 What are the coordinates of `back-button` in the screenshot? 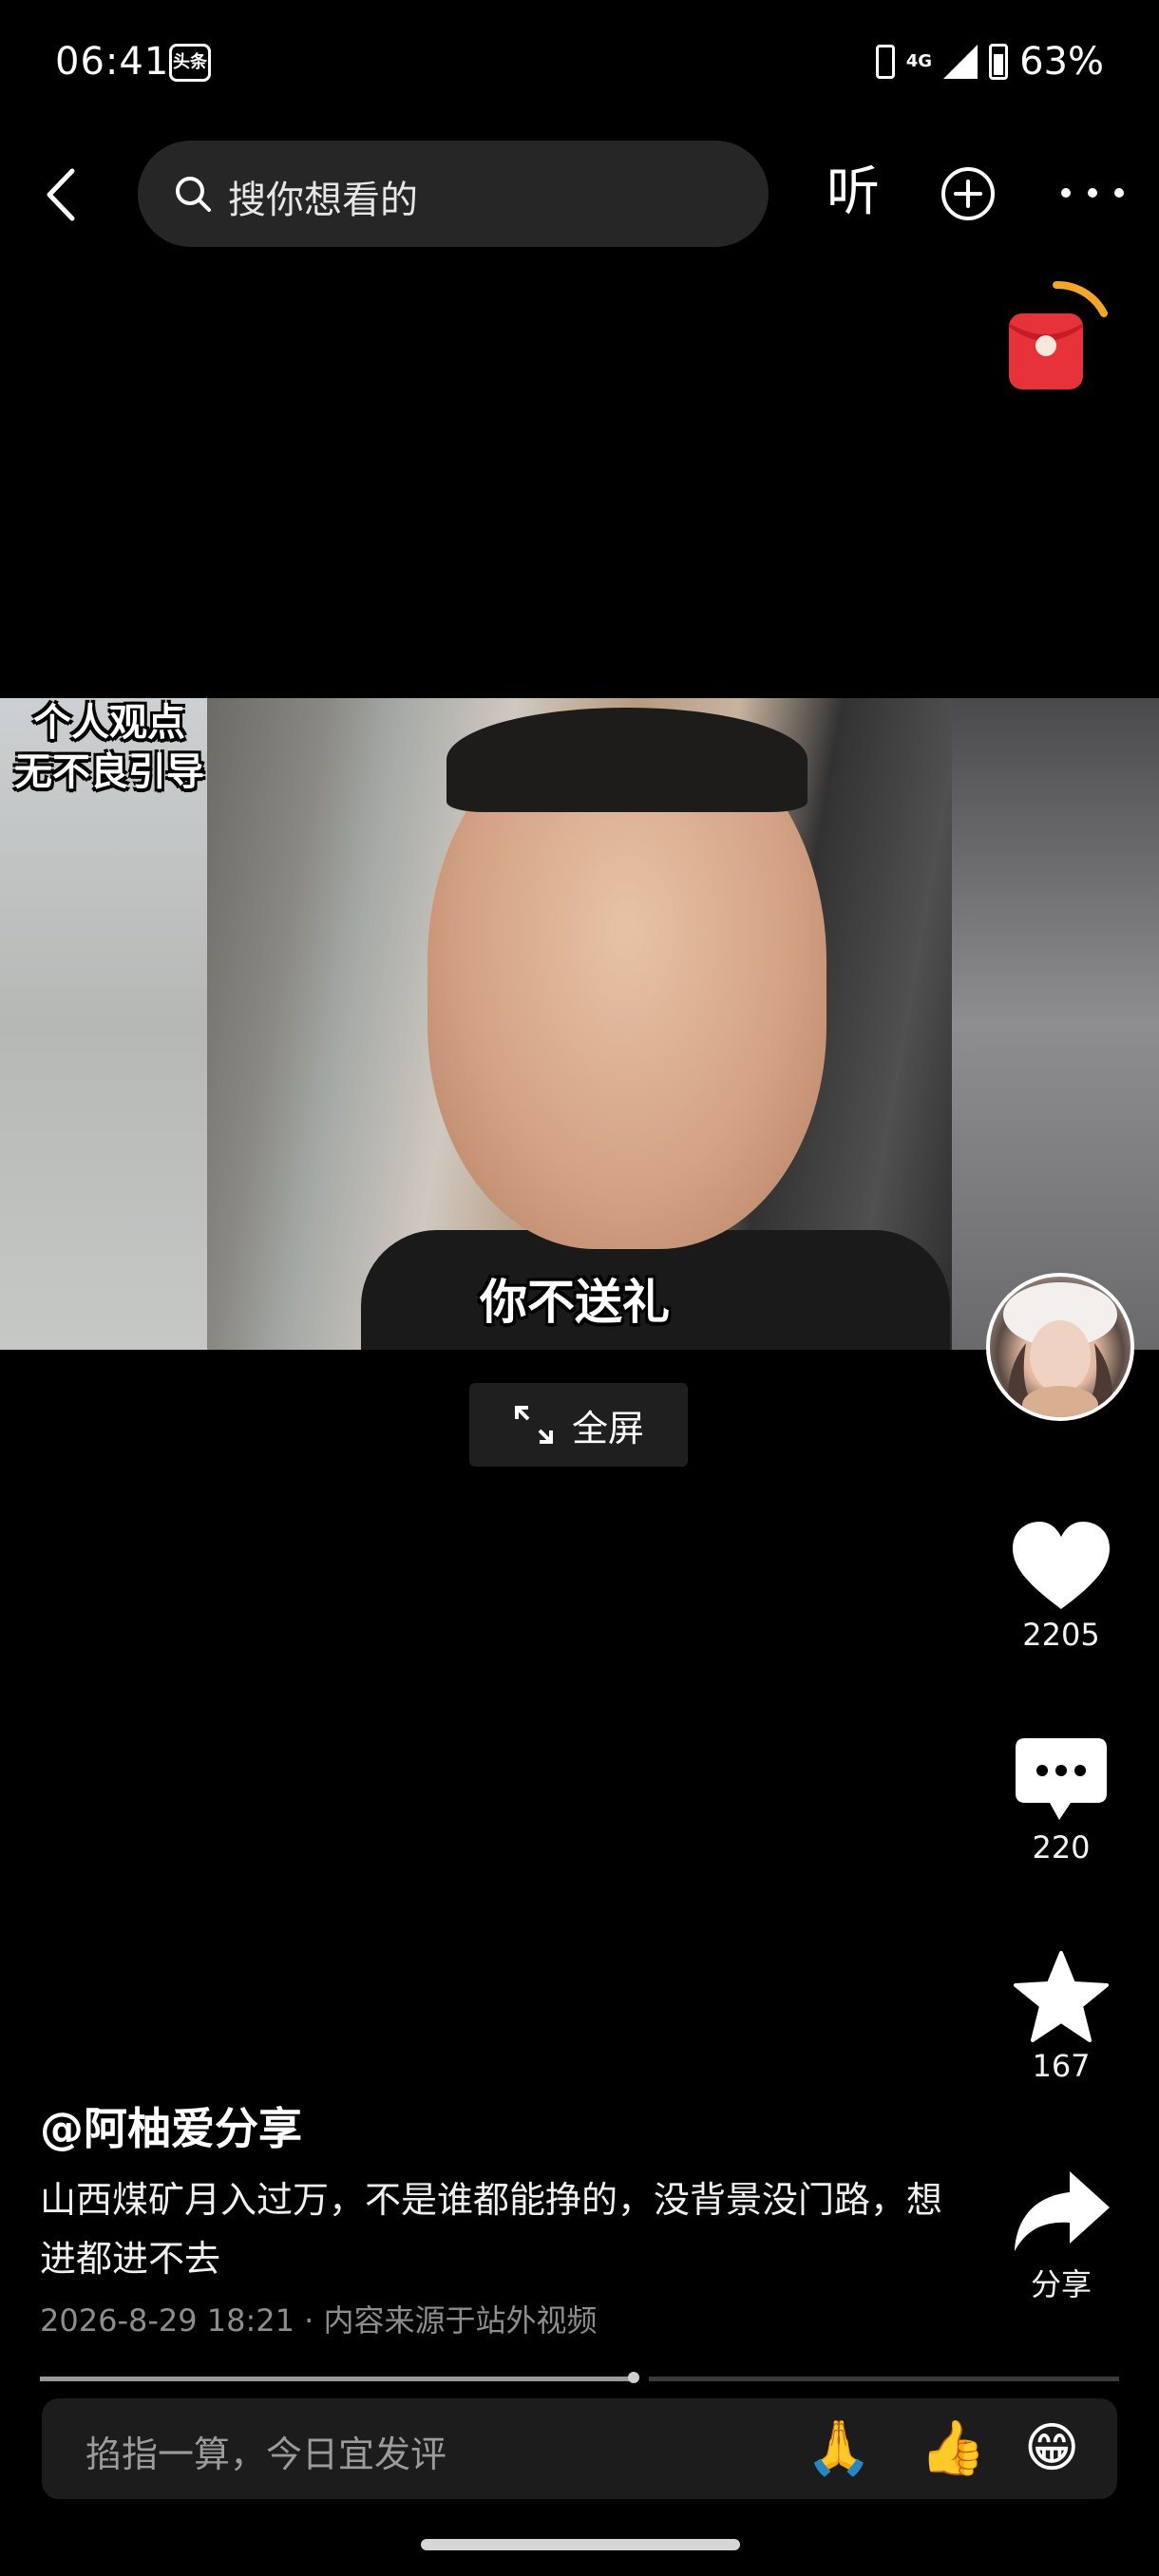 It's located at (62, 194).